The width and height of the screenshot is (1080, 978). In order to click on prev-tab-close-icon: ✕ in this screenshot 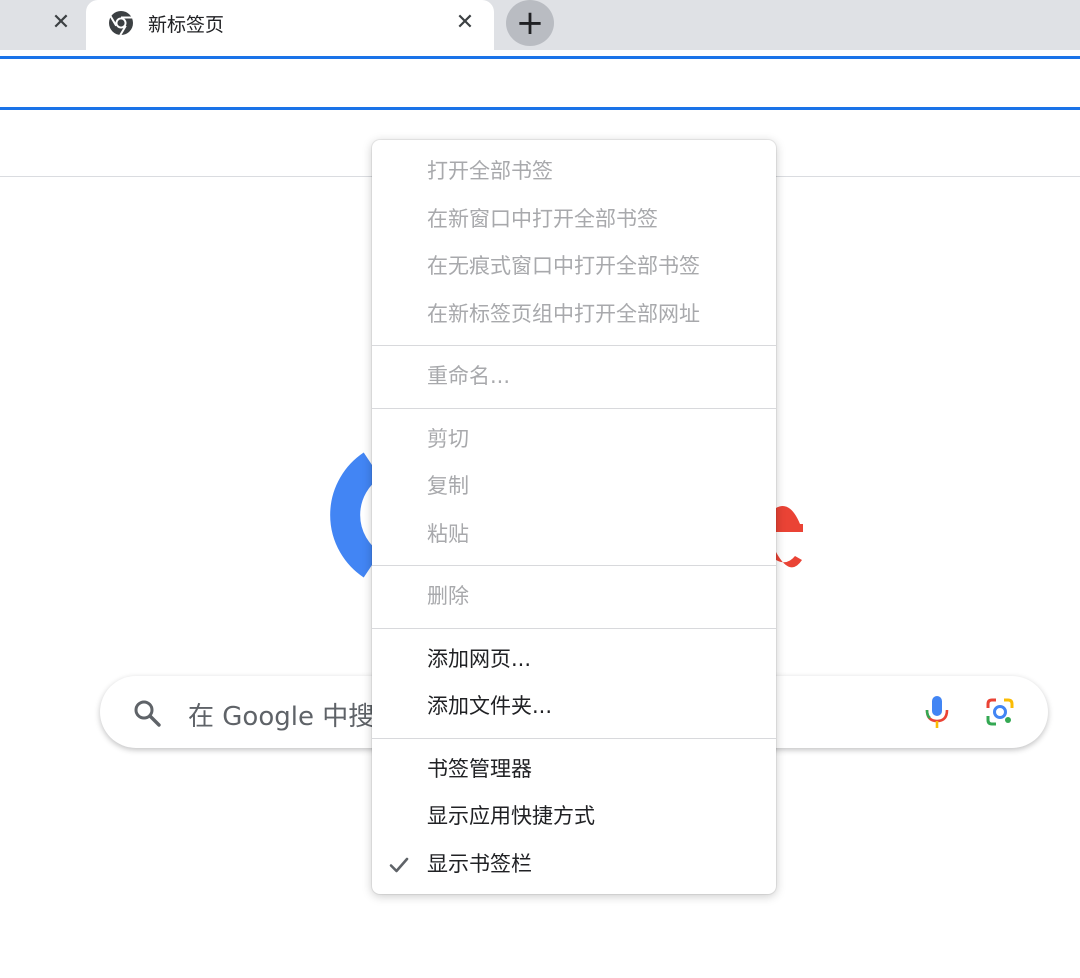, I will do `click(61, 23)`.